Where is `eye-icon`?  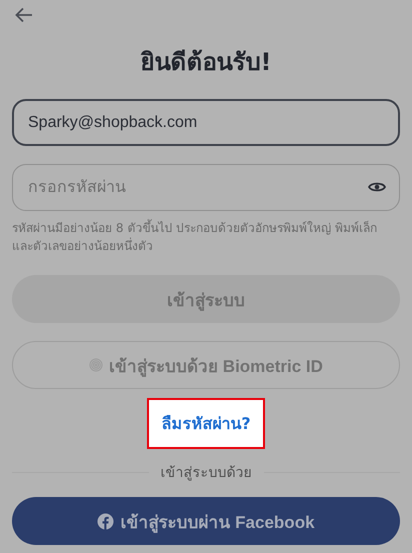
eye-icon is located at coordinates (377, 187).